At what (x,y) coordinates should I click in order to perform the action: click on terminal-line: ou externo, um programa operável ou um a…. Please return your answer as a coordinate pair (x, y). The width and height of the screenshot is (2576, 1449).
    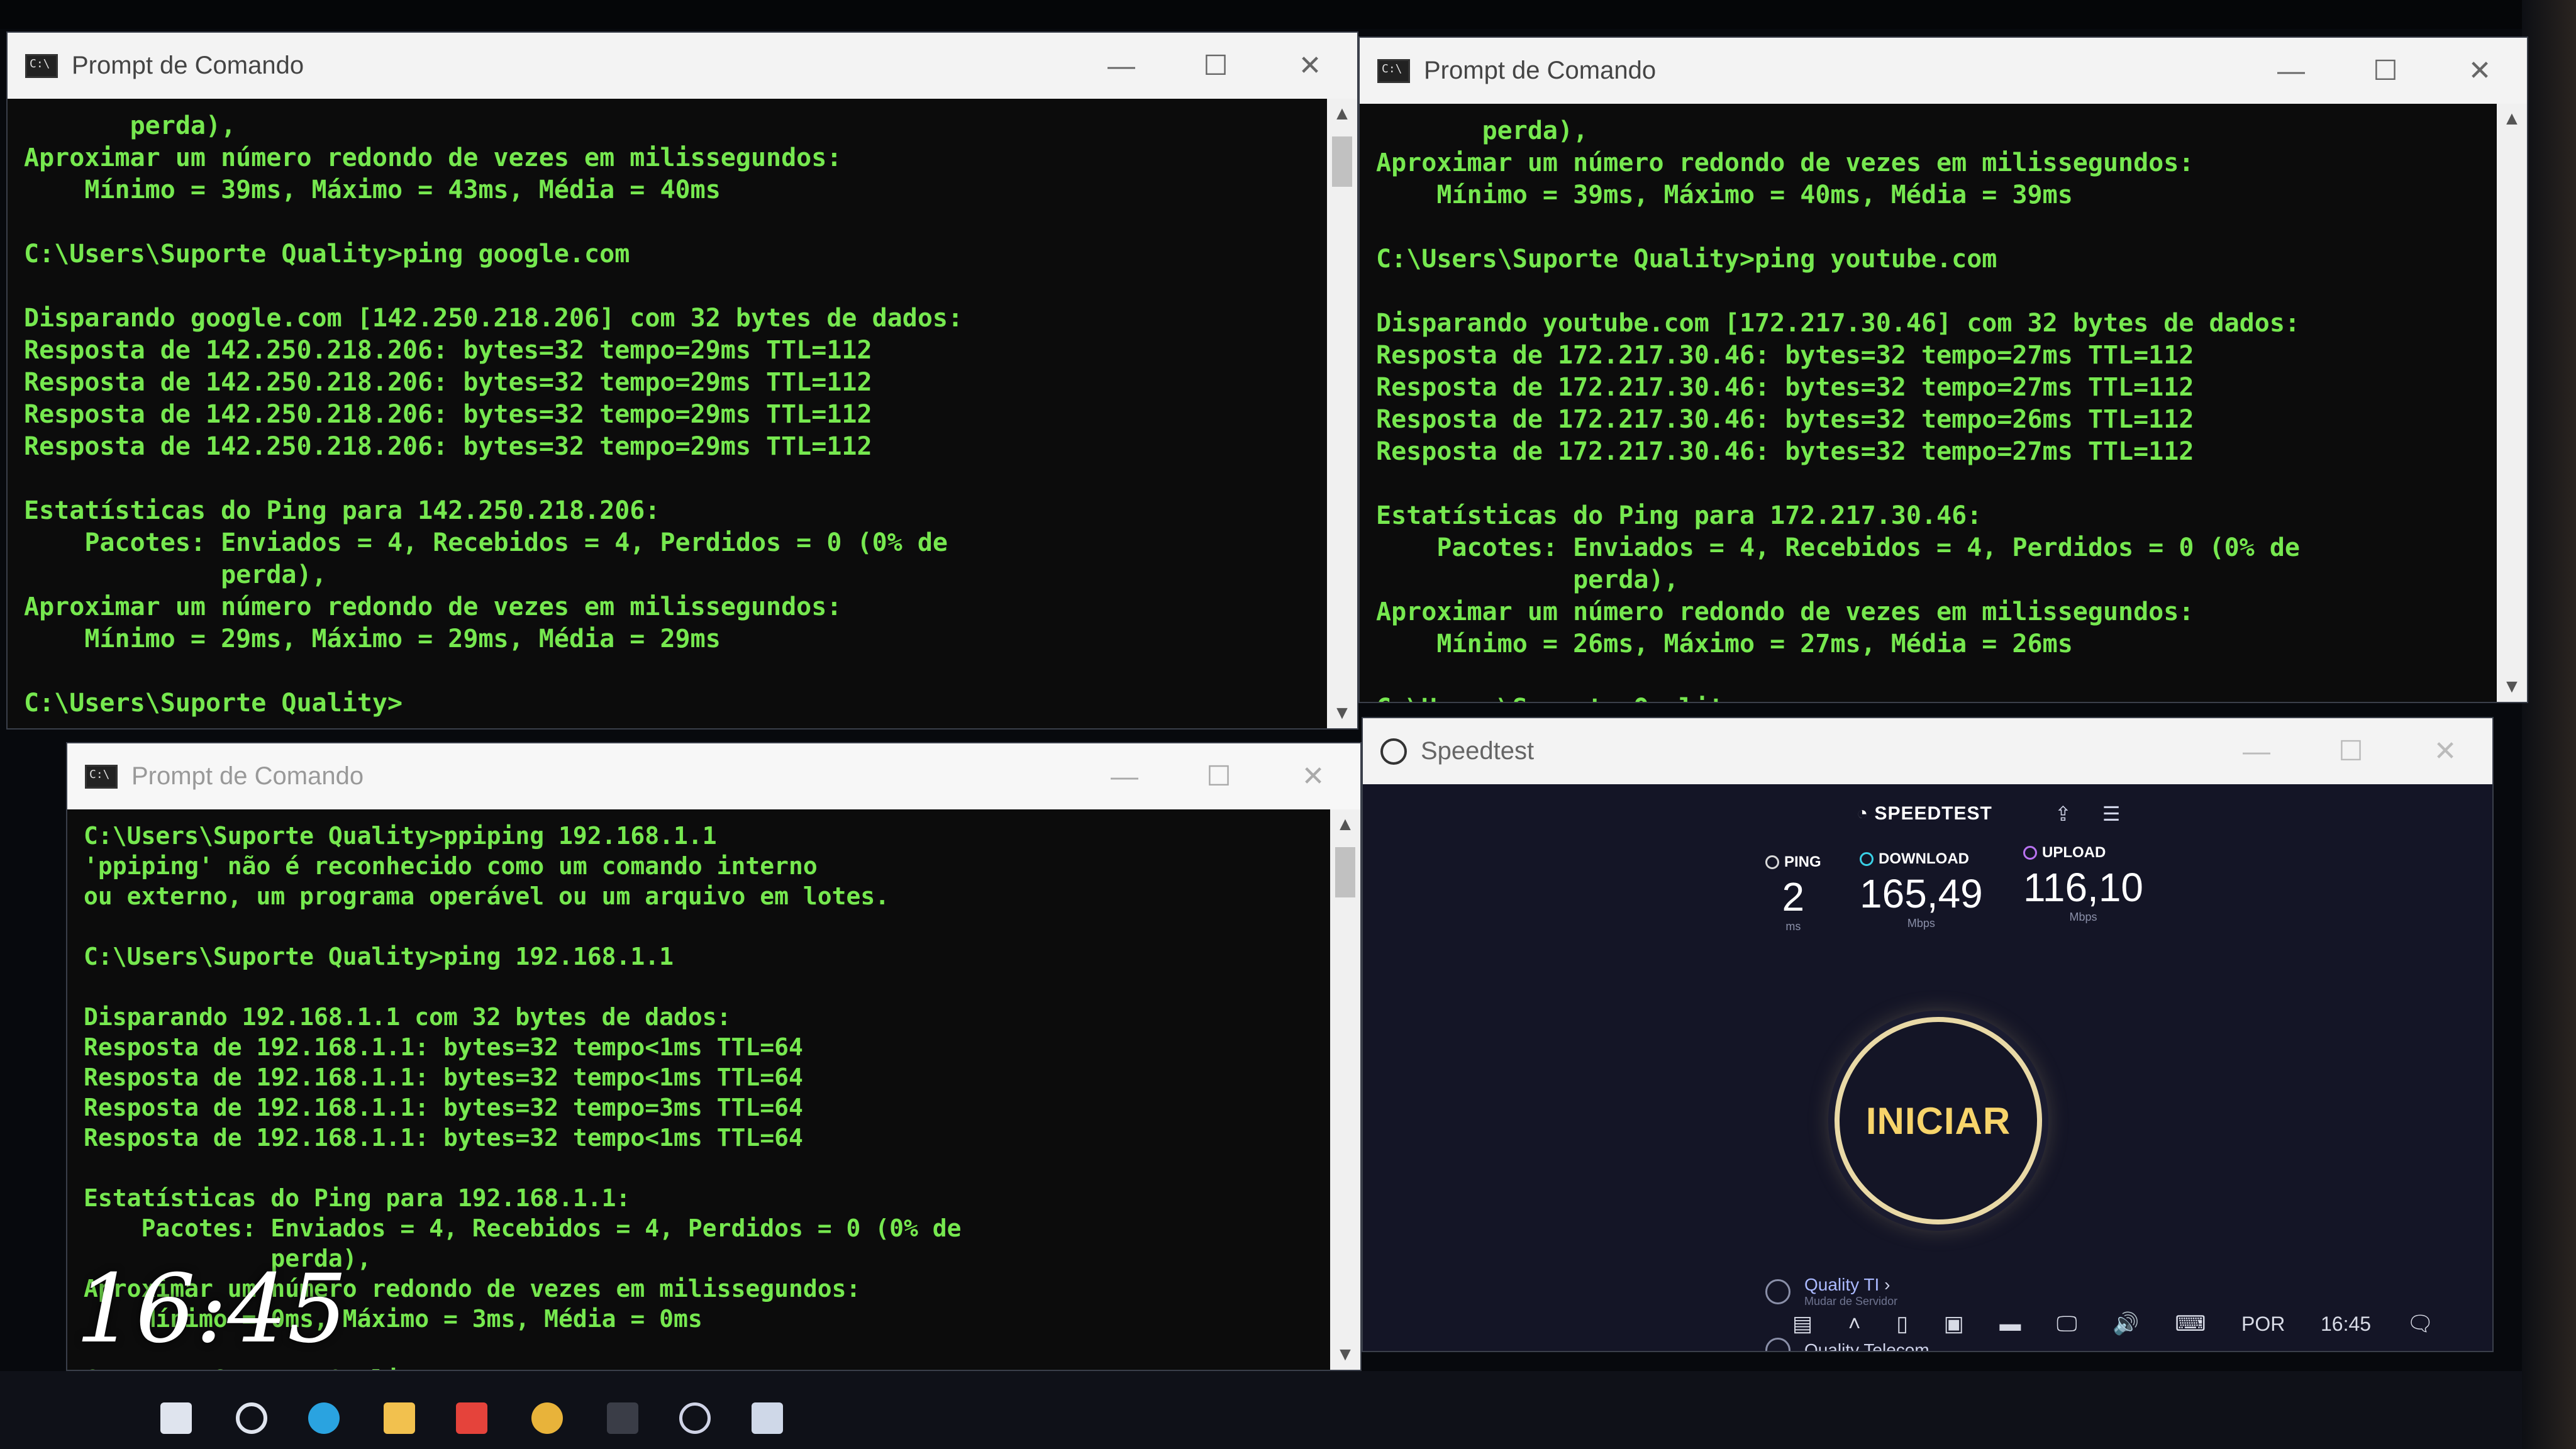
    Looking at the image, I should click on (487, 896).